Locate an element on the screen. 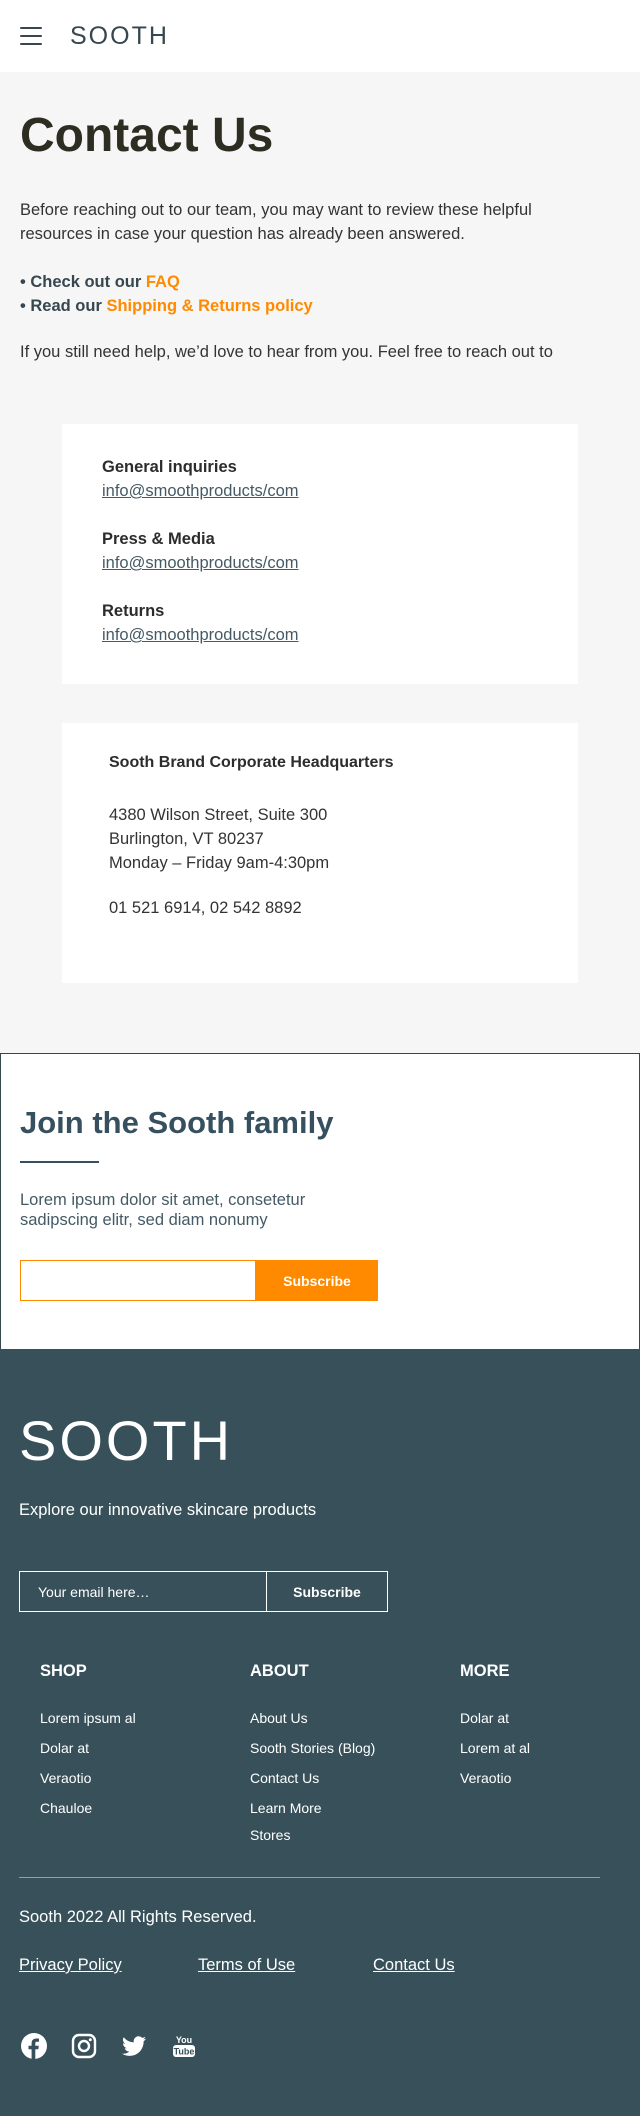 The width and height of the screenshot is (640, 2116). footer-link: Learn More is located at coordinates (312, 1808).